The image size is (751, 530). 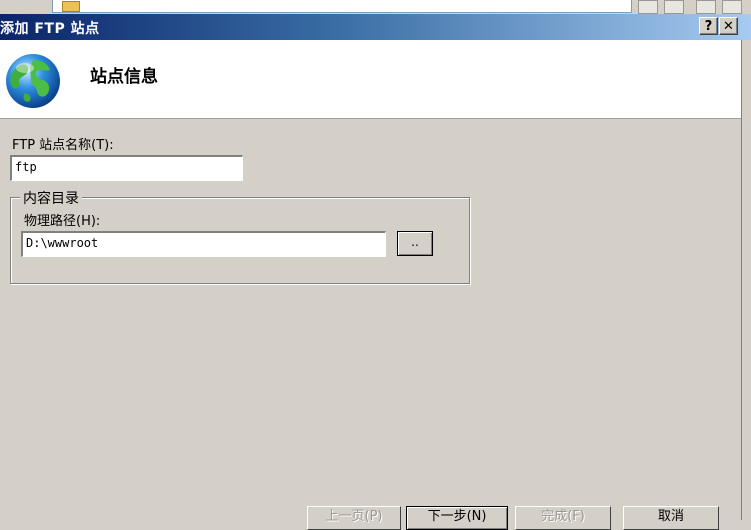 I want to click on folder-icon, so click(x=71, y=6).